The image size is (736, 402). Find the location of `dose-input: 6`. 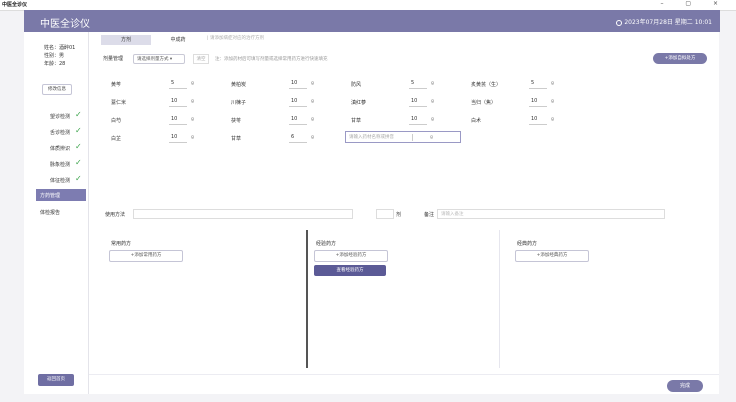

dose-input: 6 is located at coordinates (298, 138).